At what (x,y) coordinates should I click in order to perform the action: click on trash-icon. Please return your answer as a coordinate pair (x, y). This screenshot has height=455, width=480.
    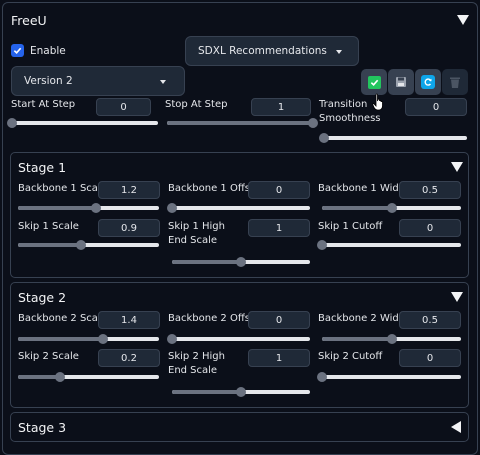
    Looking at the image, I should click on (455, 82).